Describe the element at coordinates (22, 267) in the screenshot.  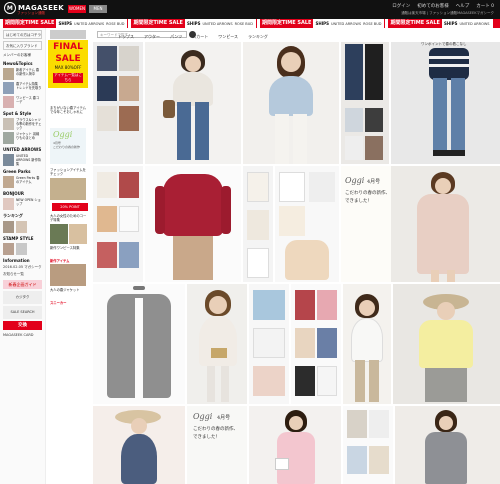
I see `info-item: 2016.02.05 マガシーク` at that location.